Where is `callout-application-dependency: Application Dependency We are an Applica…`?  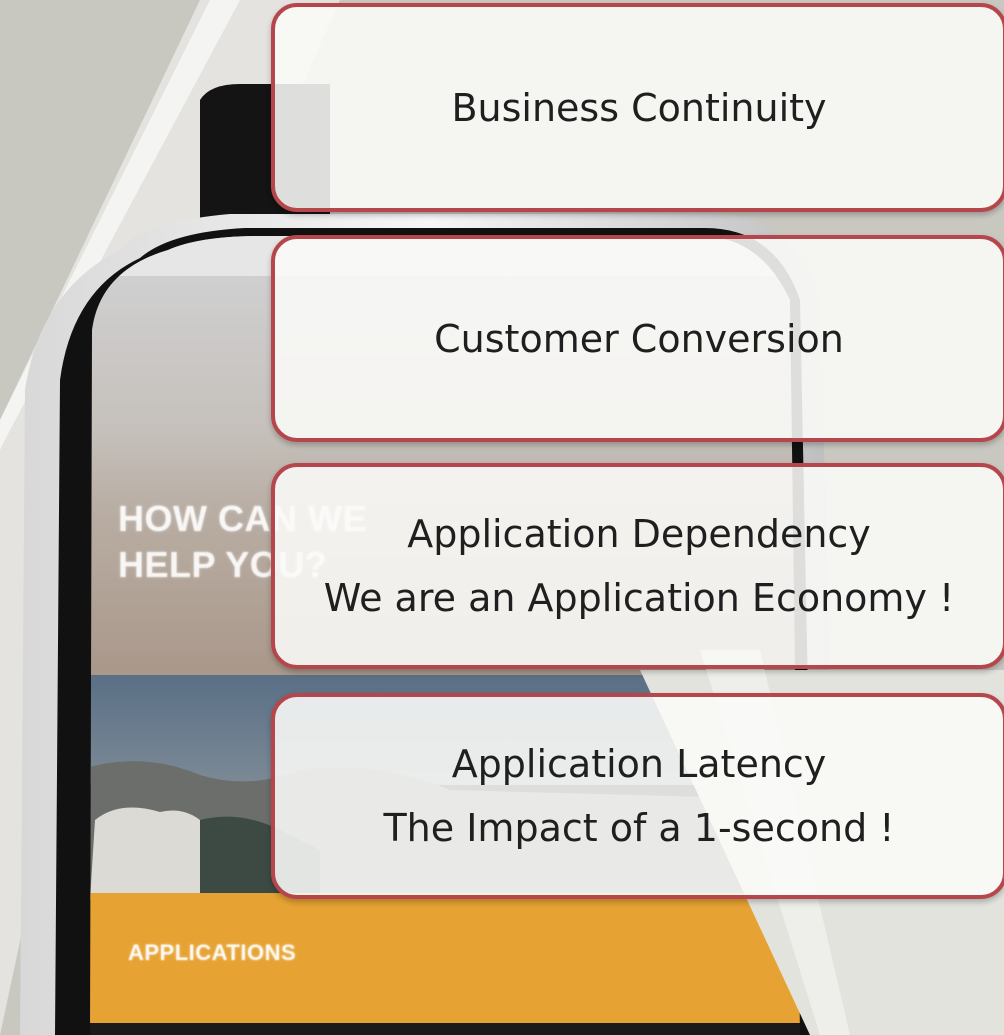 callout-application-dependency: Application Dependency We are an Applica… is located at coordinates (637, 566).